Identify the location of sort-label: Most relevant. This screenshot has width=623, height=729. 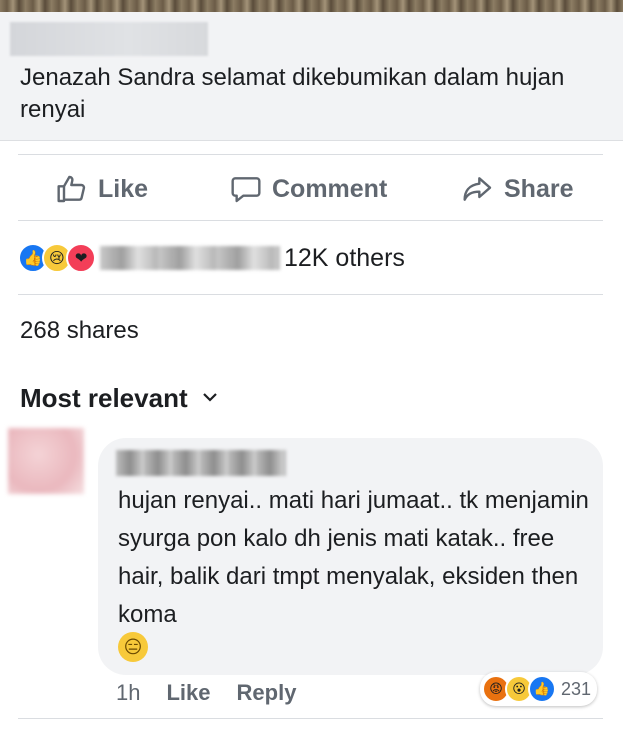
(104, 398).